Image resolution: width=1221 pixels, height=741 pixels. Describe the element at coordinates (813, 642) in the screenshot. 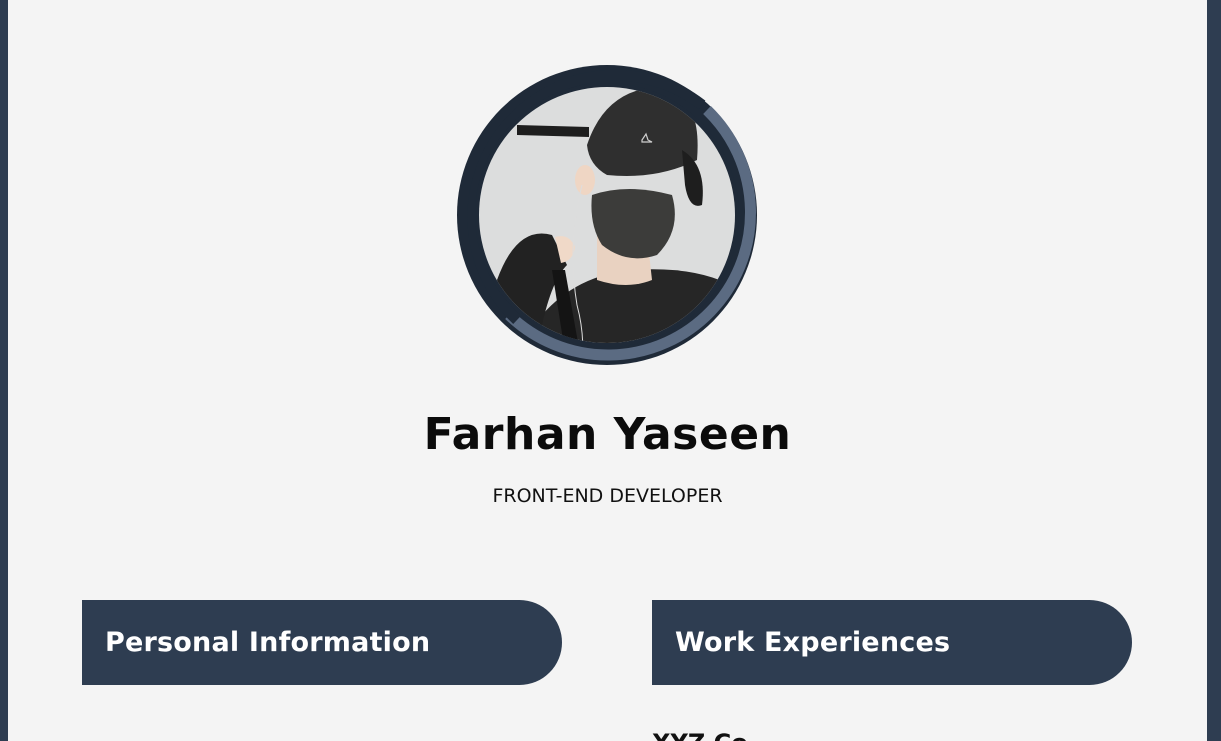

I see `work-experiences-title: Work Experiences` at that location.